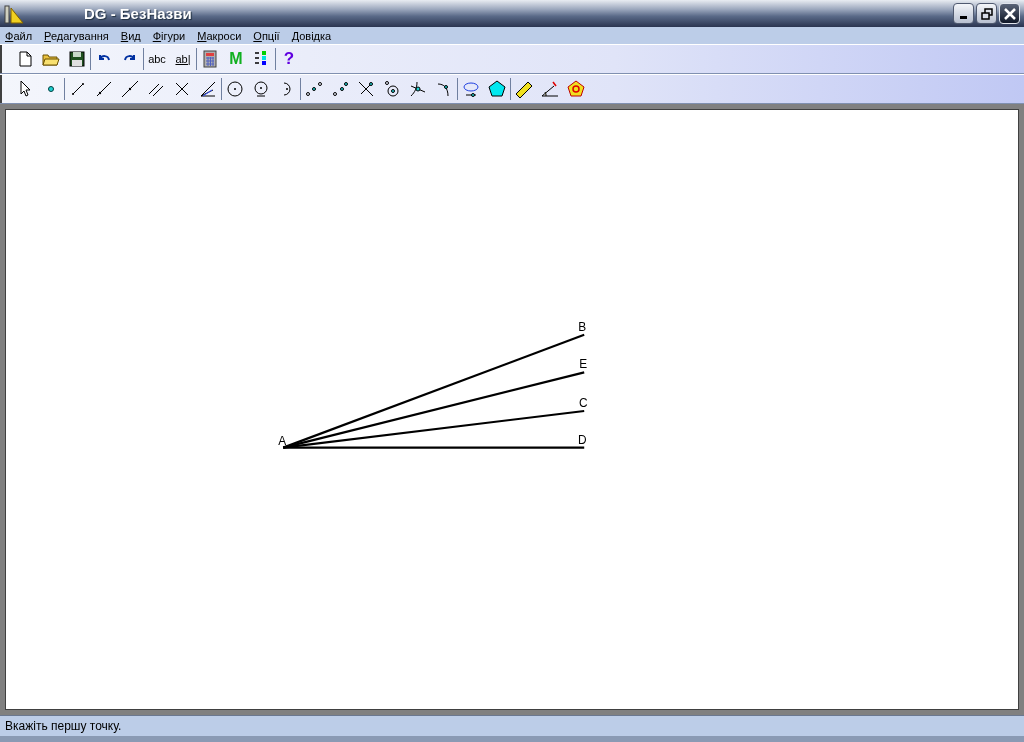 This screenshot has height=742, width=1024. I want to click on close-icon, so click(1009, 13).